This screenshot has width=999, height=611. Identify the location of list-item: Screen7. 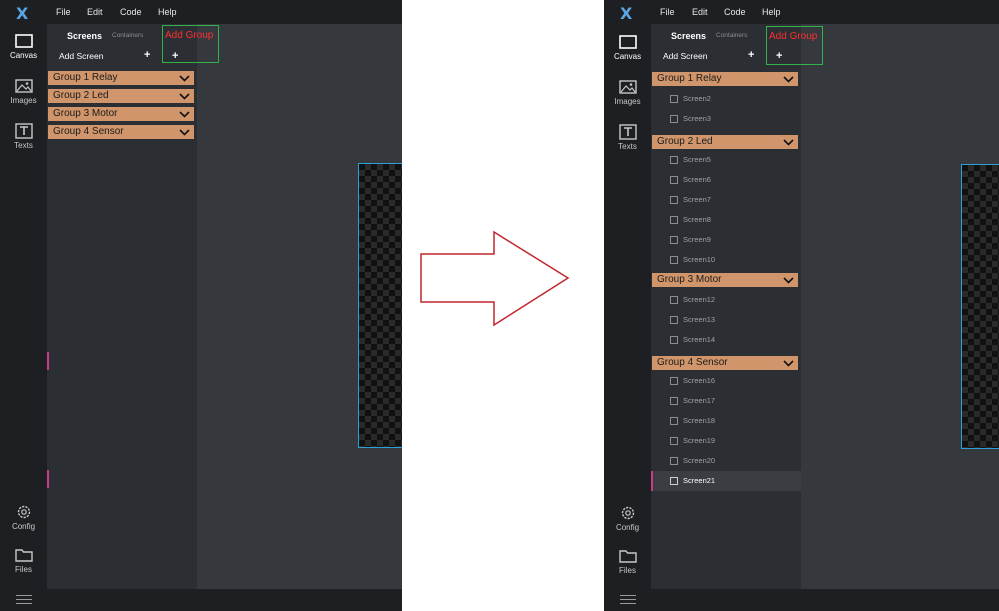
(726, 200).